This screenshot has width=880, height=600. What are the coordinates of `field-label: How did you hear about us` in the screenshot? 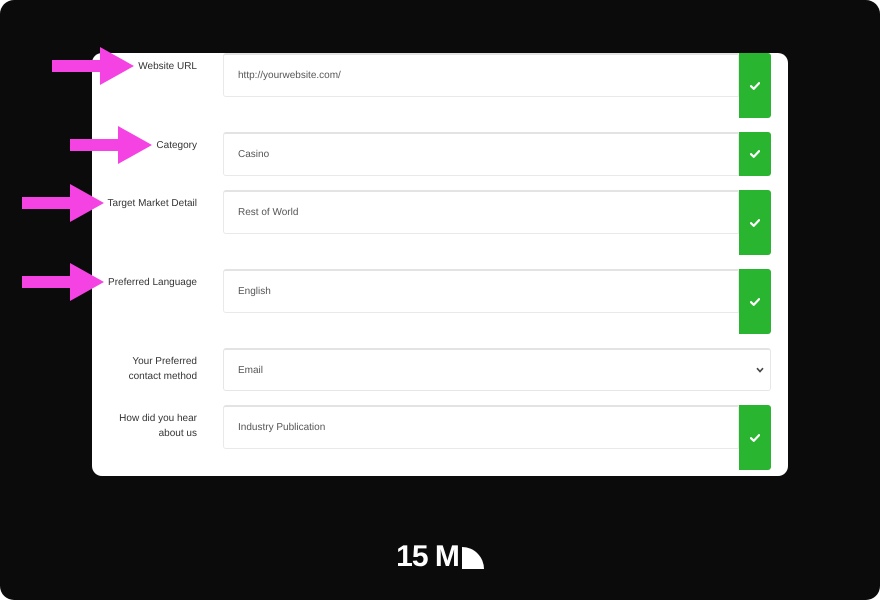 It's located at (157, 426).